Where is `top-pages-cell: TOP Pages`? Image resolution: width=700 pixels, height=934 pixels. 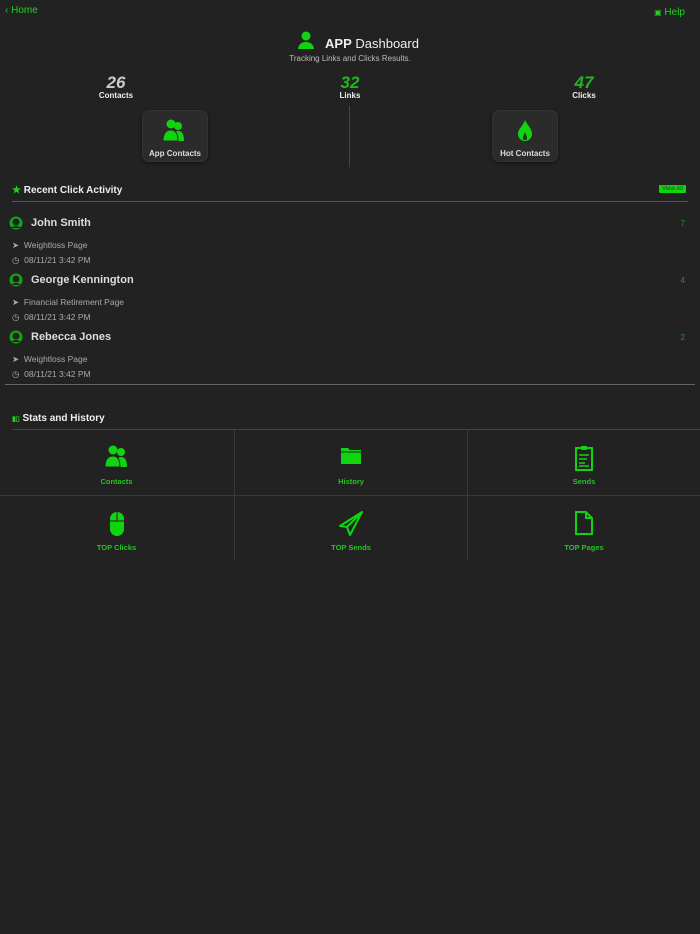
top-pages-cell: TOP Pages is located at coordinates (583, 528).